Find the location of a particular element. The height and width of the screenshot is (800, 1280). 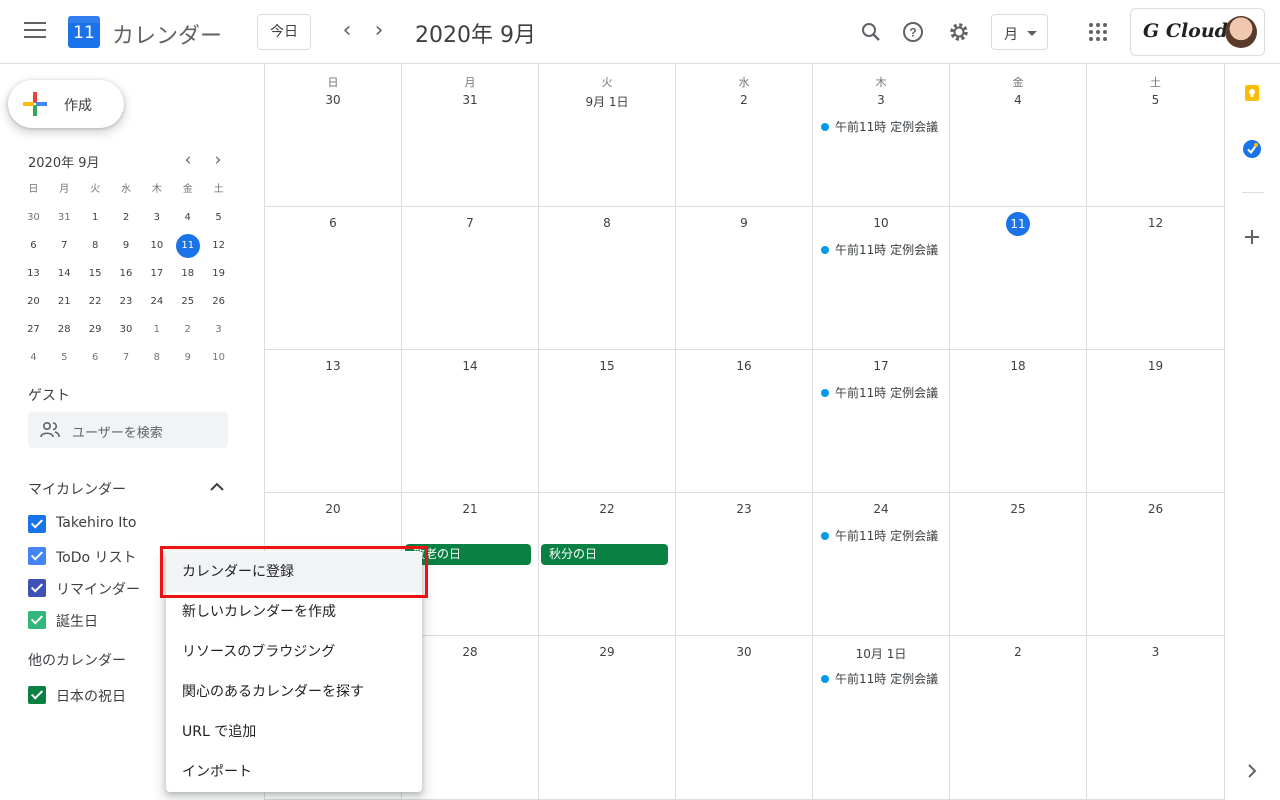

help-icon: ? is located at coordinates (913, 32).